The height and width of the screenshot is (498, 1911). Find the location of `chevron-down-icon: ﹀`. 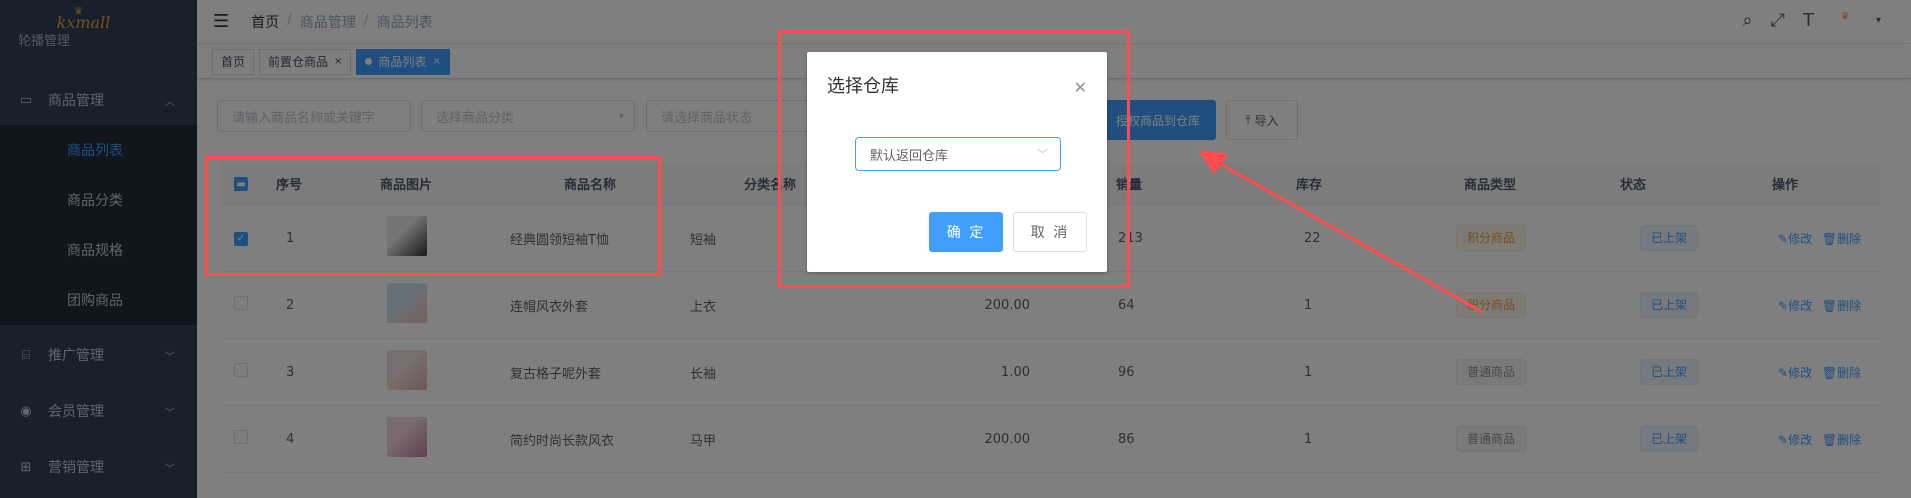

chevron-down-icon: ﹀ is located at coordinates (1042, 154).